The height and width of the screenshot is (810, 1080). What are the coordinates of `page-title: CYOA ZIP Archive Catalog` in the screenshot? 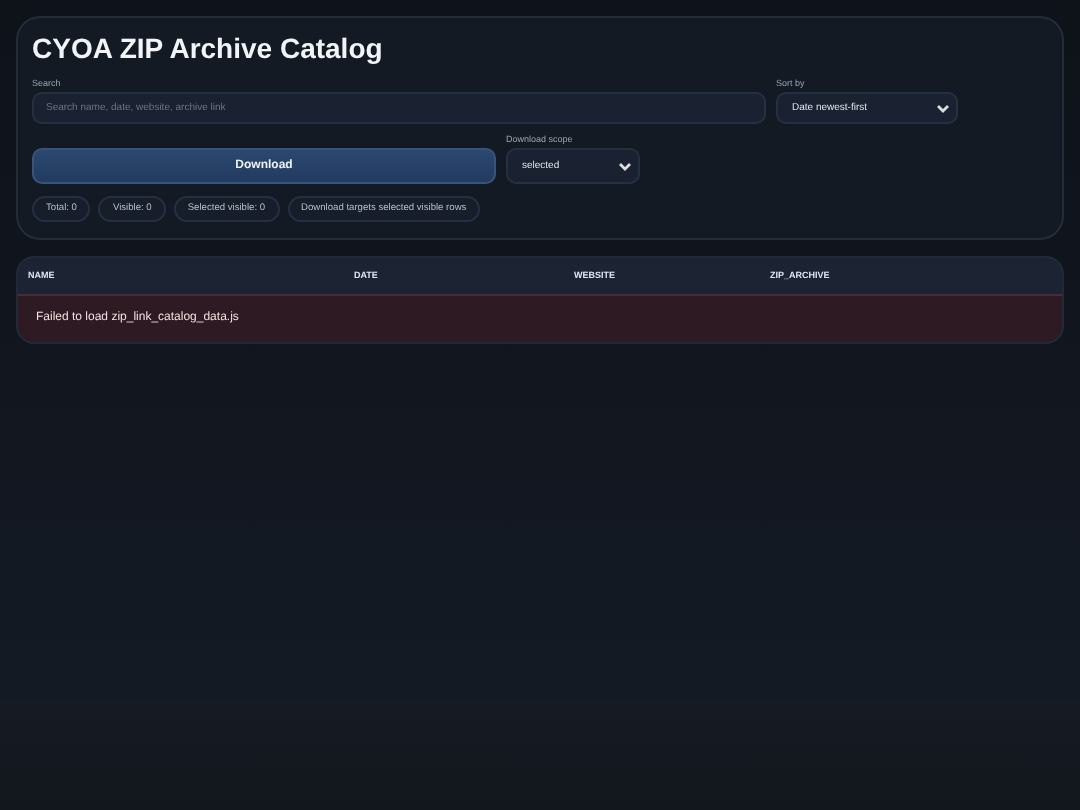 It's located at (208, 48).